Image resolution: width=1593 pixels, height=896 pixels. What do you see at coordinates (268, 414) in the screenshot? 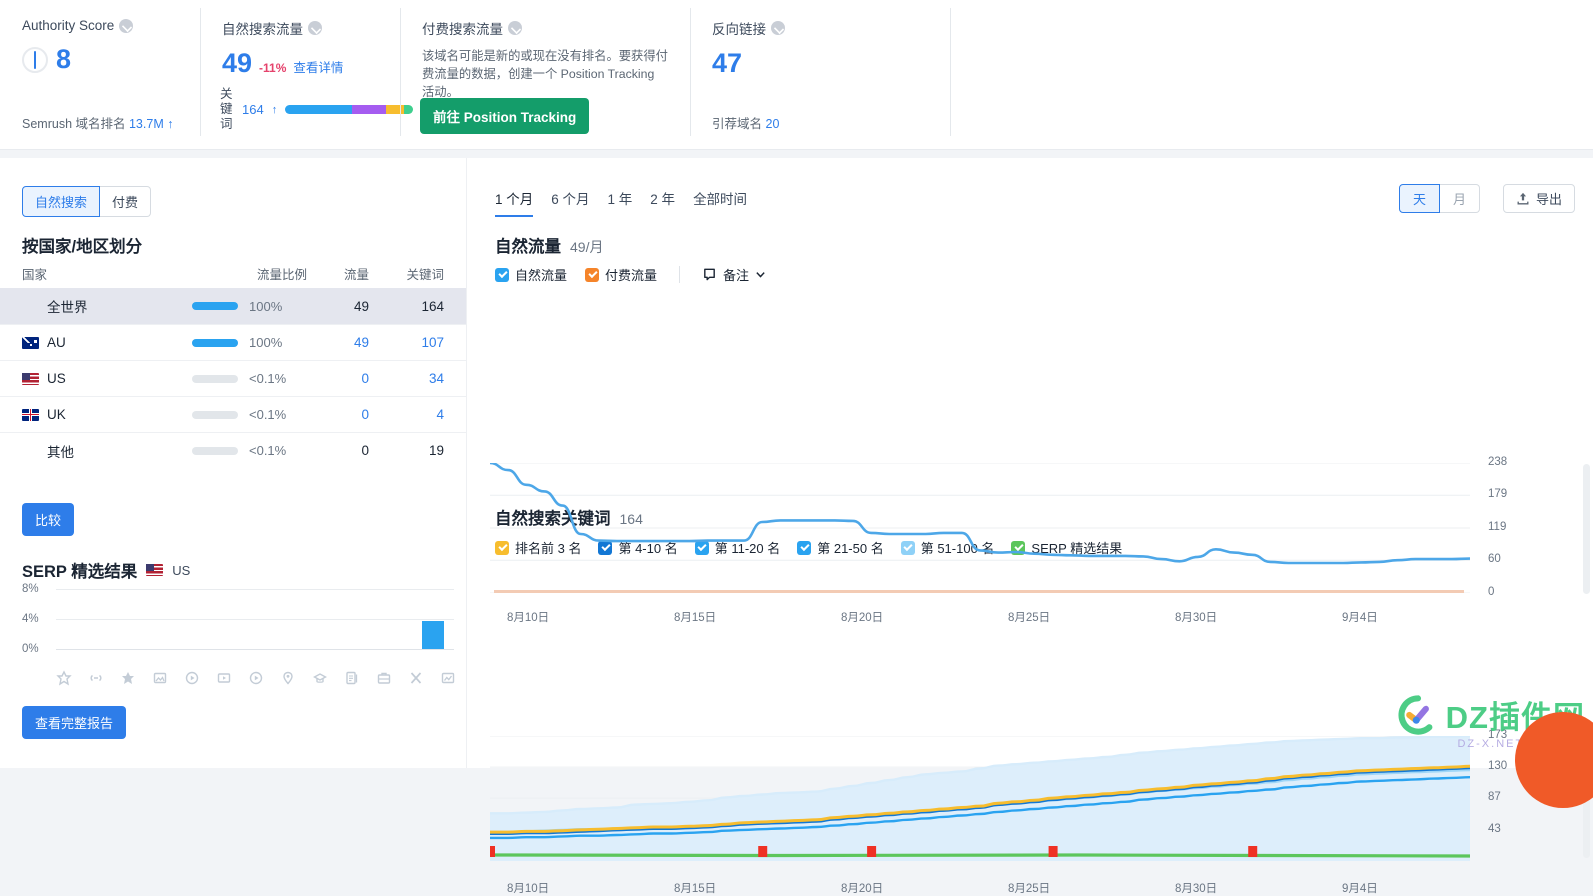
I see `row-share-text: <0.1%` at bounding box center [268, 414].